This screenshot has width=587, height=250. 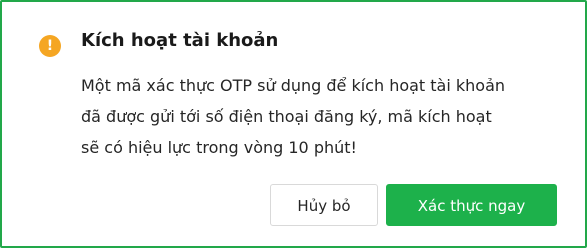 What do you see at coordinates (471, 205) in the screenshot?
I see `verify-now-button: Xác thực ngay` at bounding box center [471, 205].